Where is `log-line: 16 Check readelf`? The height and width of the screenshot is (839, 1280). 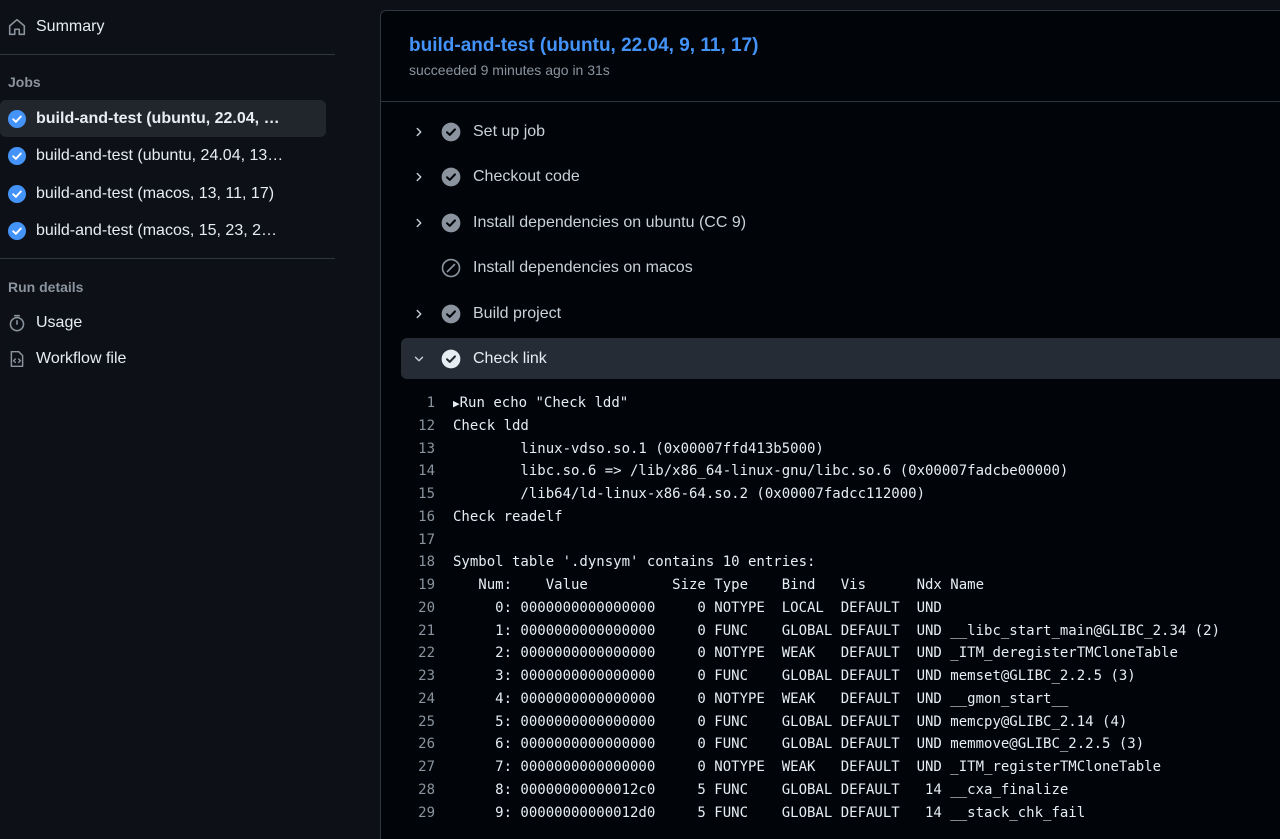
log-line: 16 Check readelf is located at coordinates (840, 517).